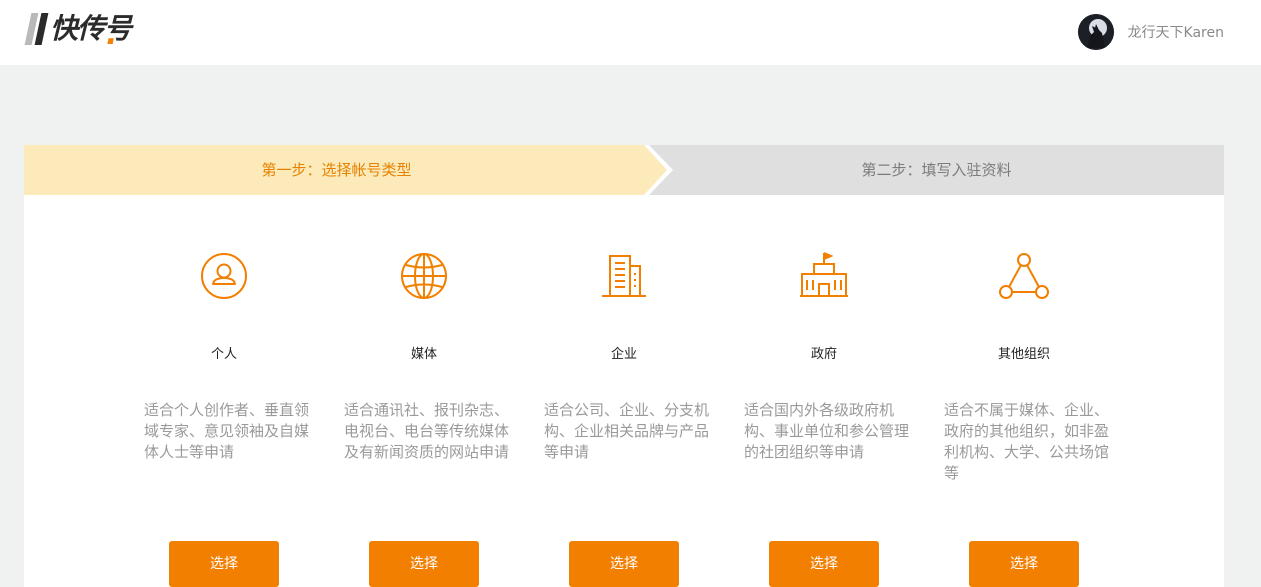 The image size is (1261, 587). Describe the element at coordinates (1095, 32) in the screenshot. I see `avatar` at that location.